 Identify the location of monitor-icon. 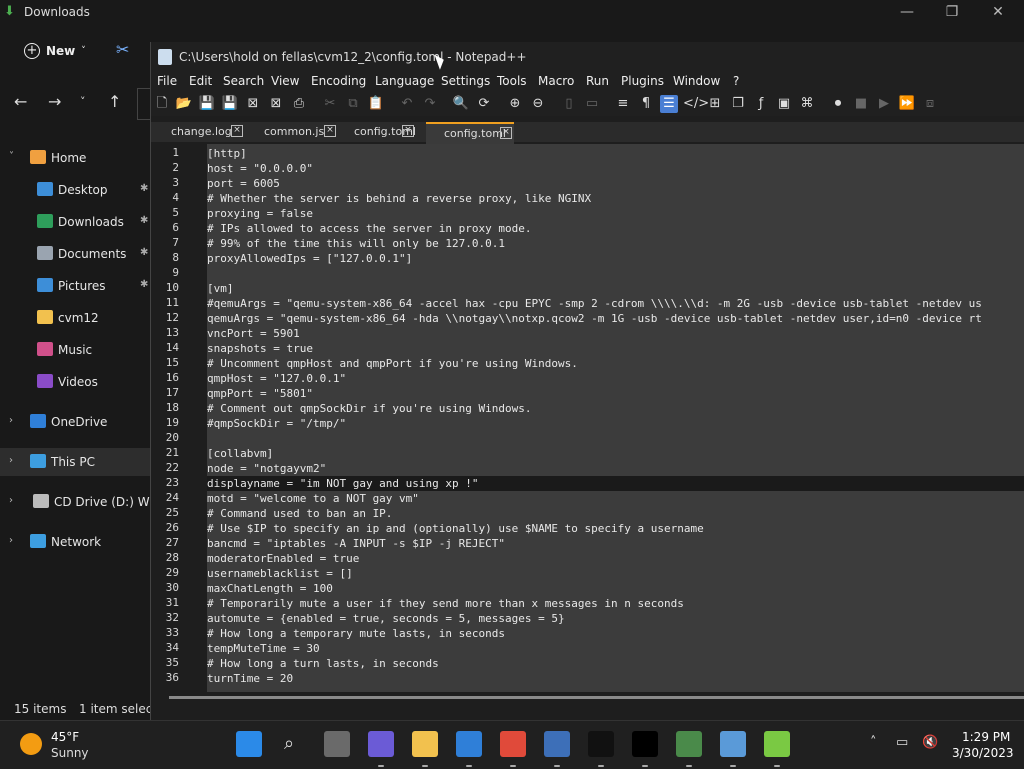
(733, 744).